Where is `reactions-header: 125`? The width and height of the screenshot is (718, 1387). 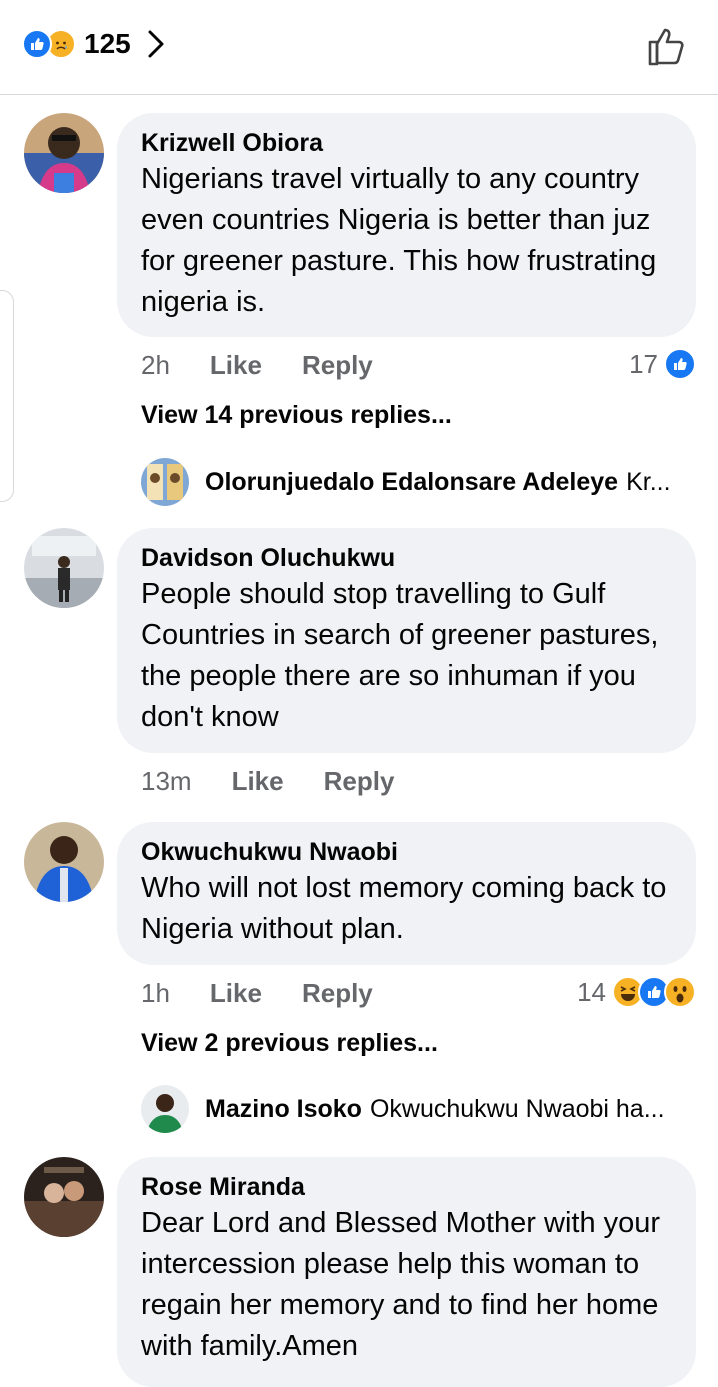
reactions-header: 125 is located at coordinates (359, 47).